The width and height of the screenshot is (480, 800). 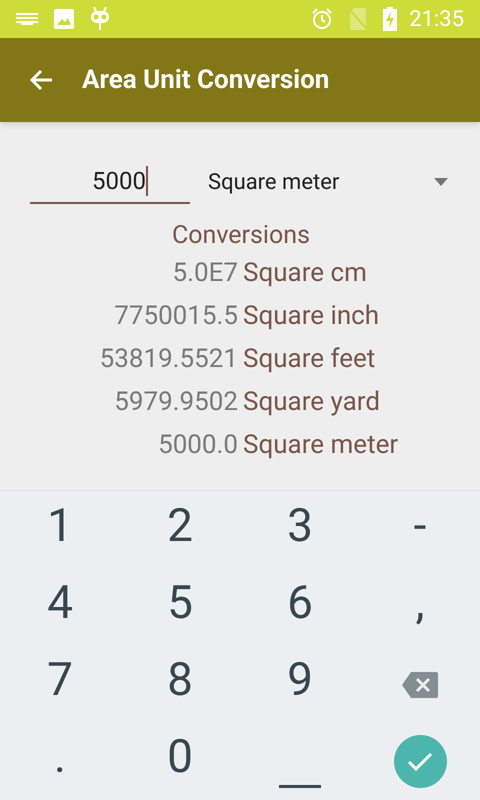 I want to click on conversion-unit: Square inch, so click(x=311, y=316).